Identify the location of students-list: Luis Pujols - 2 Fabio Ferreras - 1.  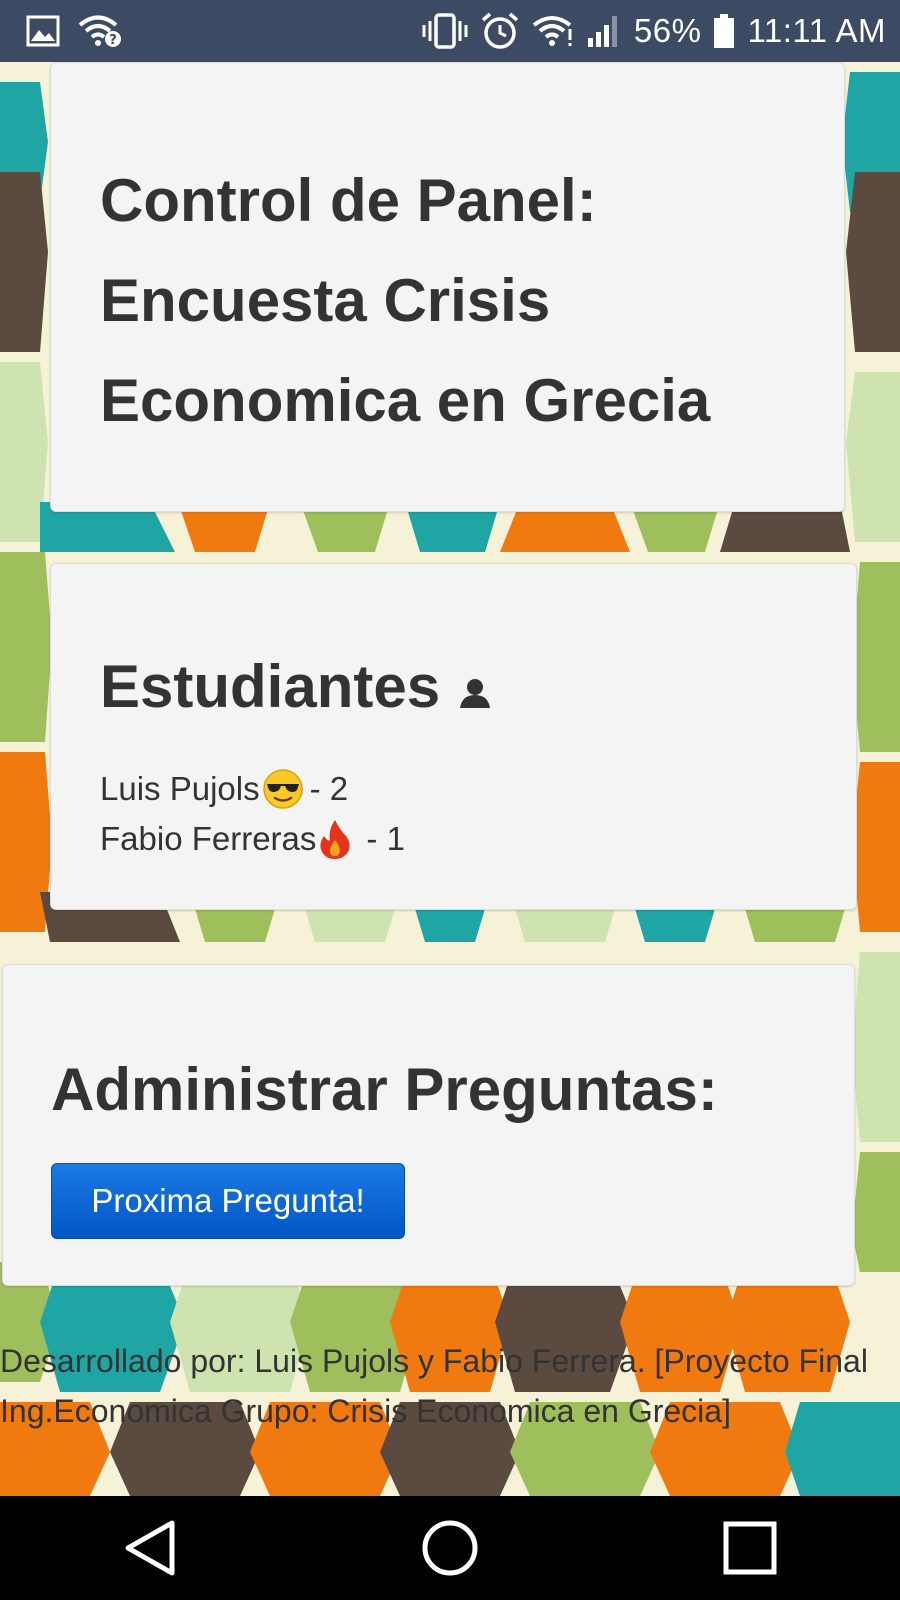
(252, 814).